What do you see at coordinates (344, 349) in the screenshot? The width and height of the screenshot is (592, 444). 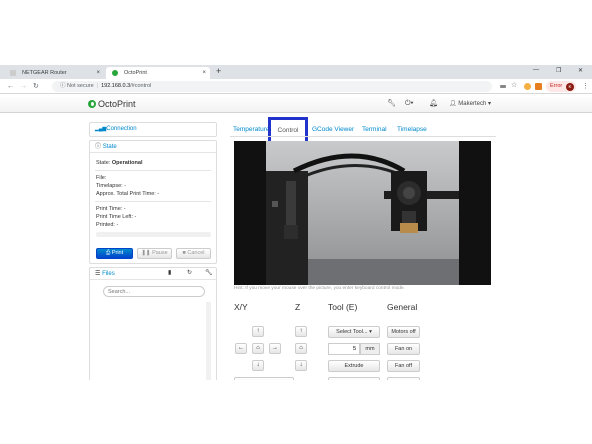 I see `extrude-amount-input` at bounding box center [344, 349].